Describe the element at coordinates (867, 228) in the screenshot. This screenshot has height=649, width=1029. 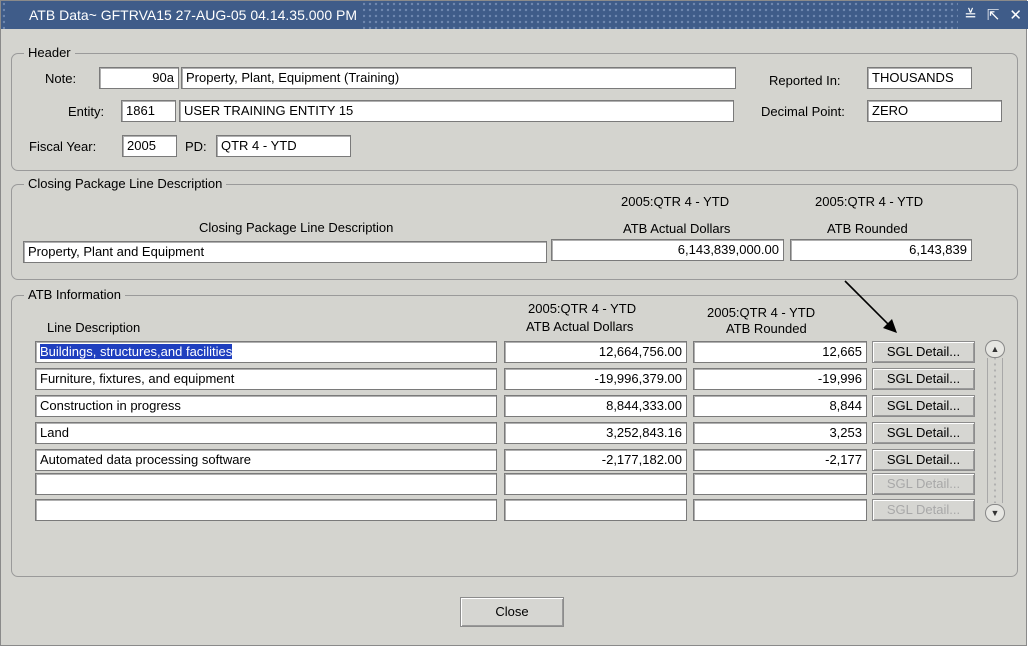
I see `closing-rounded-header: ATB Rounded` at that location.